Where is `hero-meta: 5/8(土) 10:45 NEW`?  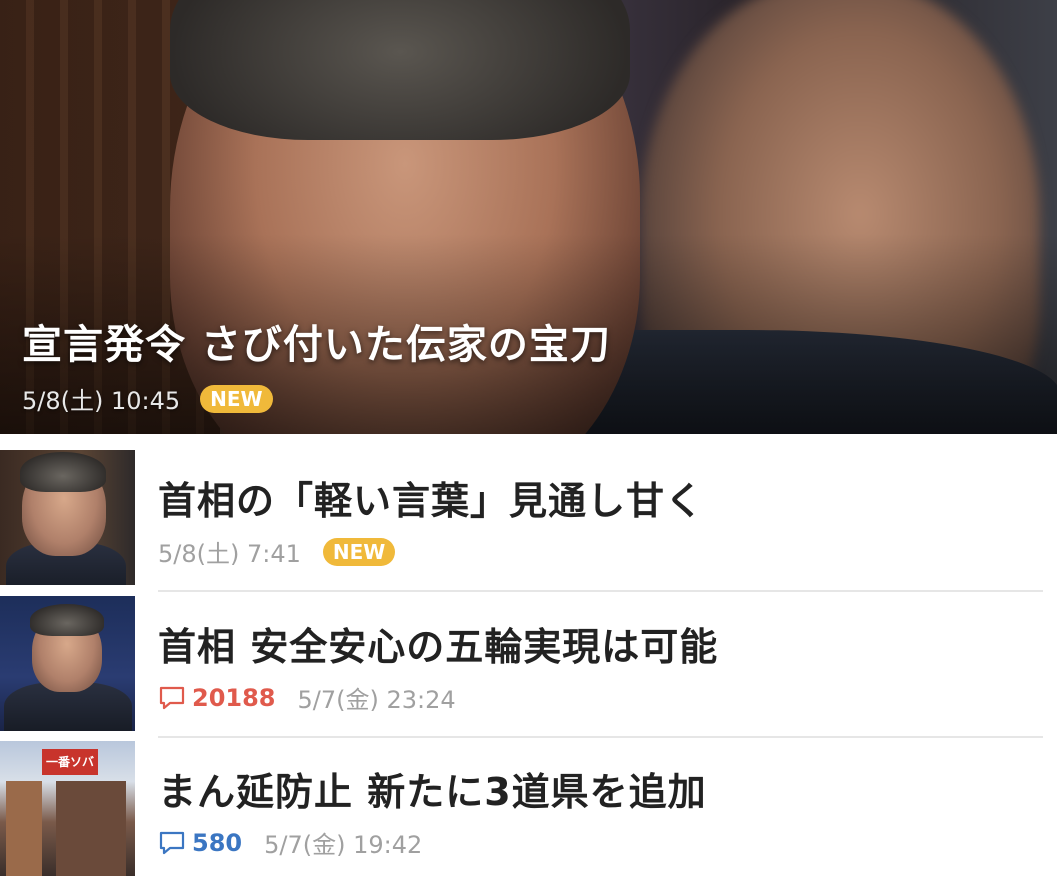 hero-meta: 5/8(土) 10:45 NEW is located at coordinates (147, 398).